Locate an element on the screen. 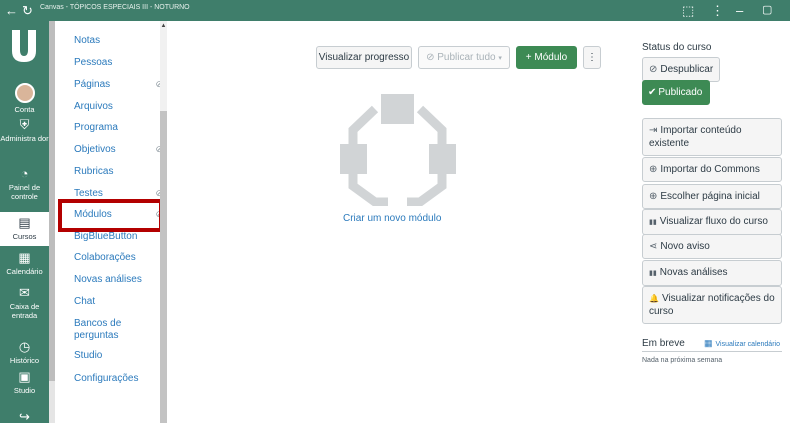  new-analytics-button: ▮▮ Novas análises is located at coordinates (712, 273).